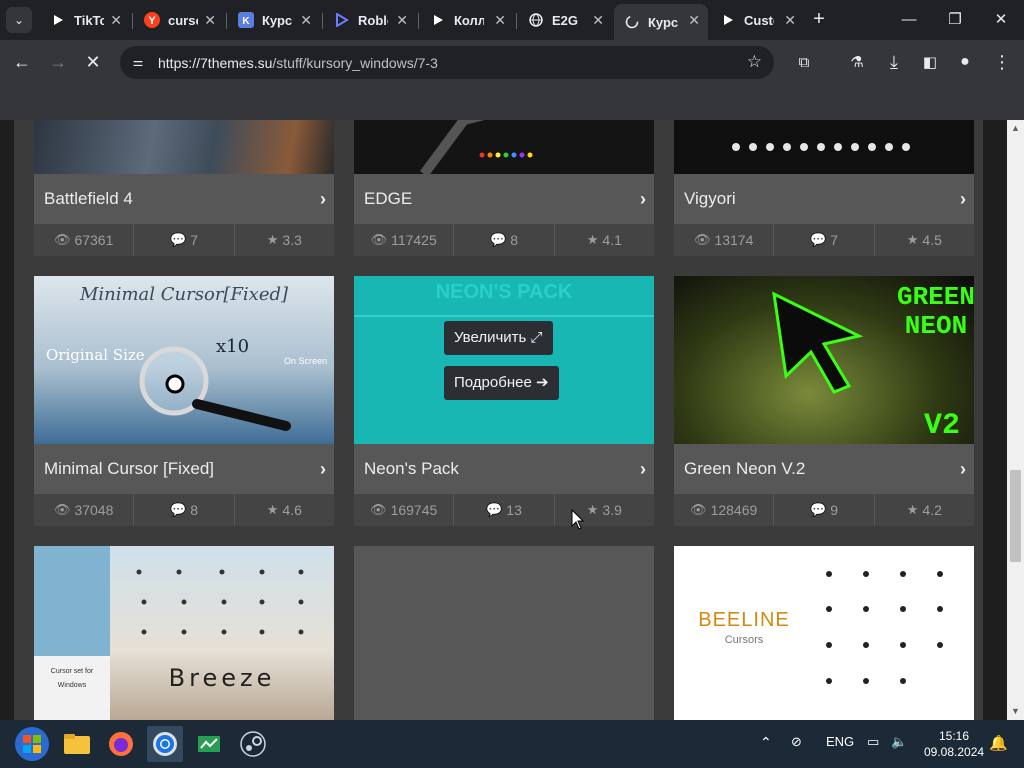  I want to click on tab-tiktok: TikTok ✕, so click(85, 20).